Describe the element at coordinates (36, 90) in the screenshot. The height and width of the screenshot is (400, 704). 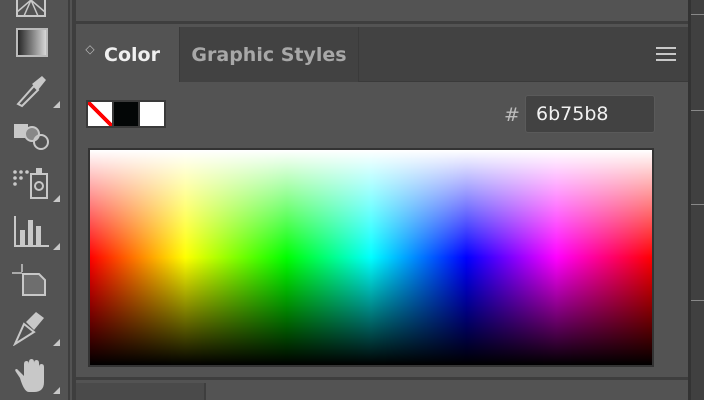
I see `eyedropper-tool-icon` at that location.